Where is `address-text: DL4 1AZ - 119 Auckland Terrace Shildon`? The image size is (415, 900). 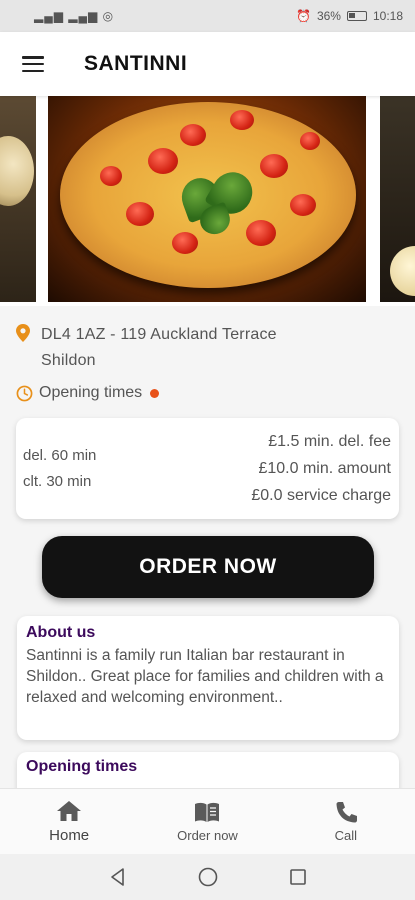 address-text: DL4 1AZ - 119 Auckland Terrace Shildon is located at coordinates (159, 348).